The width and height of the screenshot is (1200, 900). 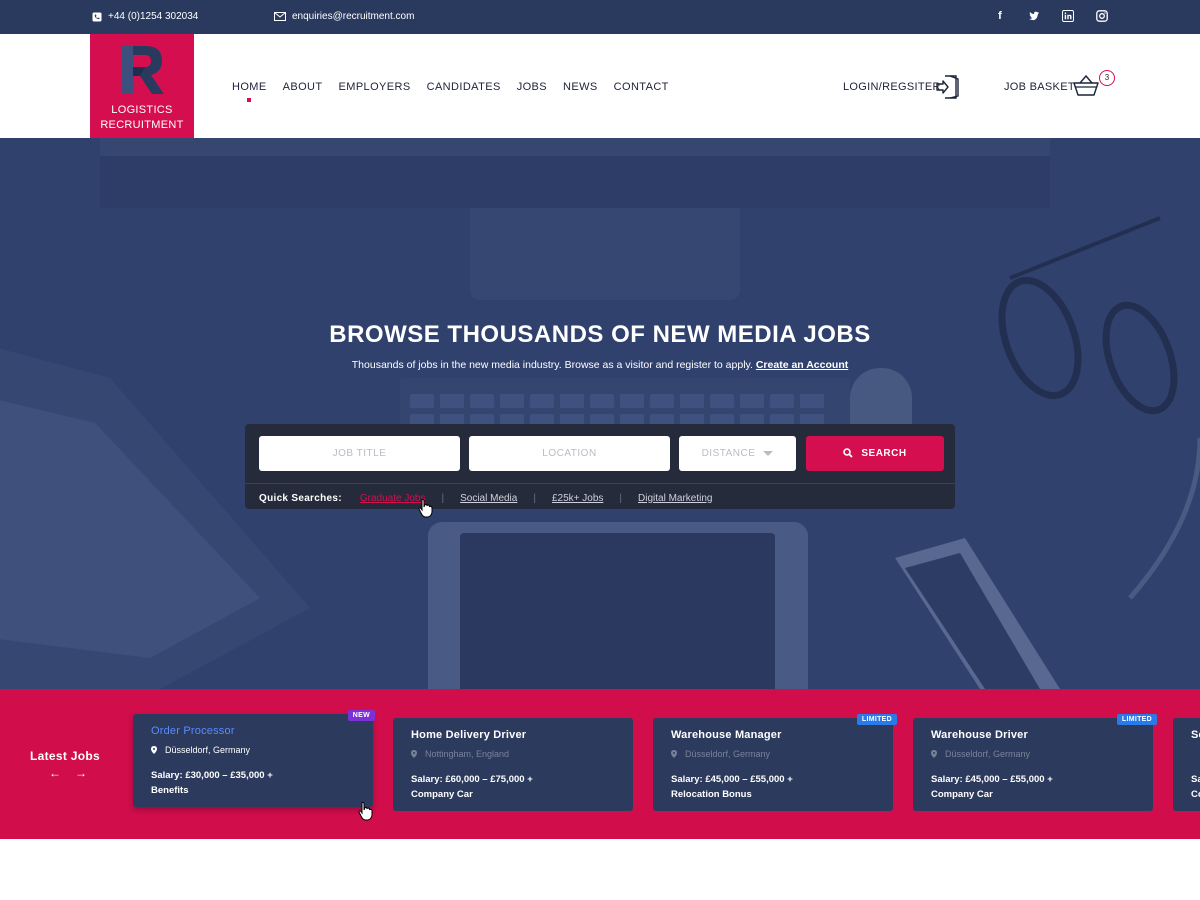 I want to click on nav-contact: CONTACT, so click(x=641, y=87).